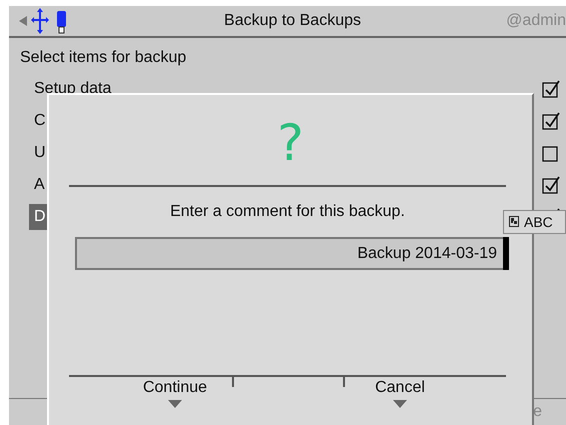 The image size is (566, 425). Describe the element at coordinates (40, 121) in the screenshot. I see `list-item: C` at that location.